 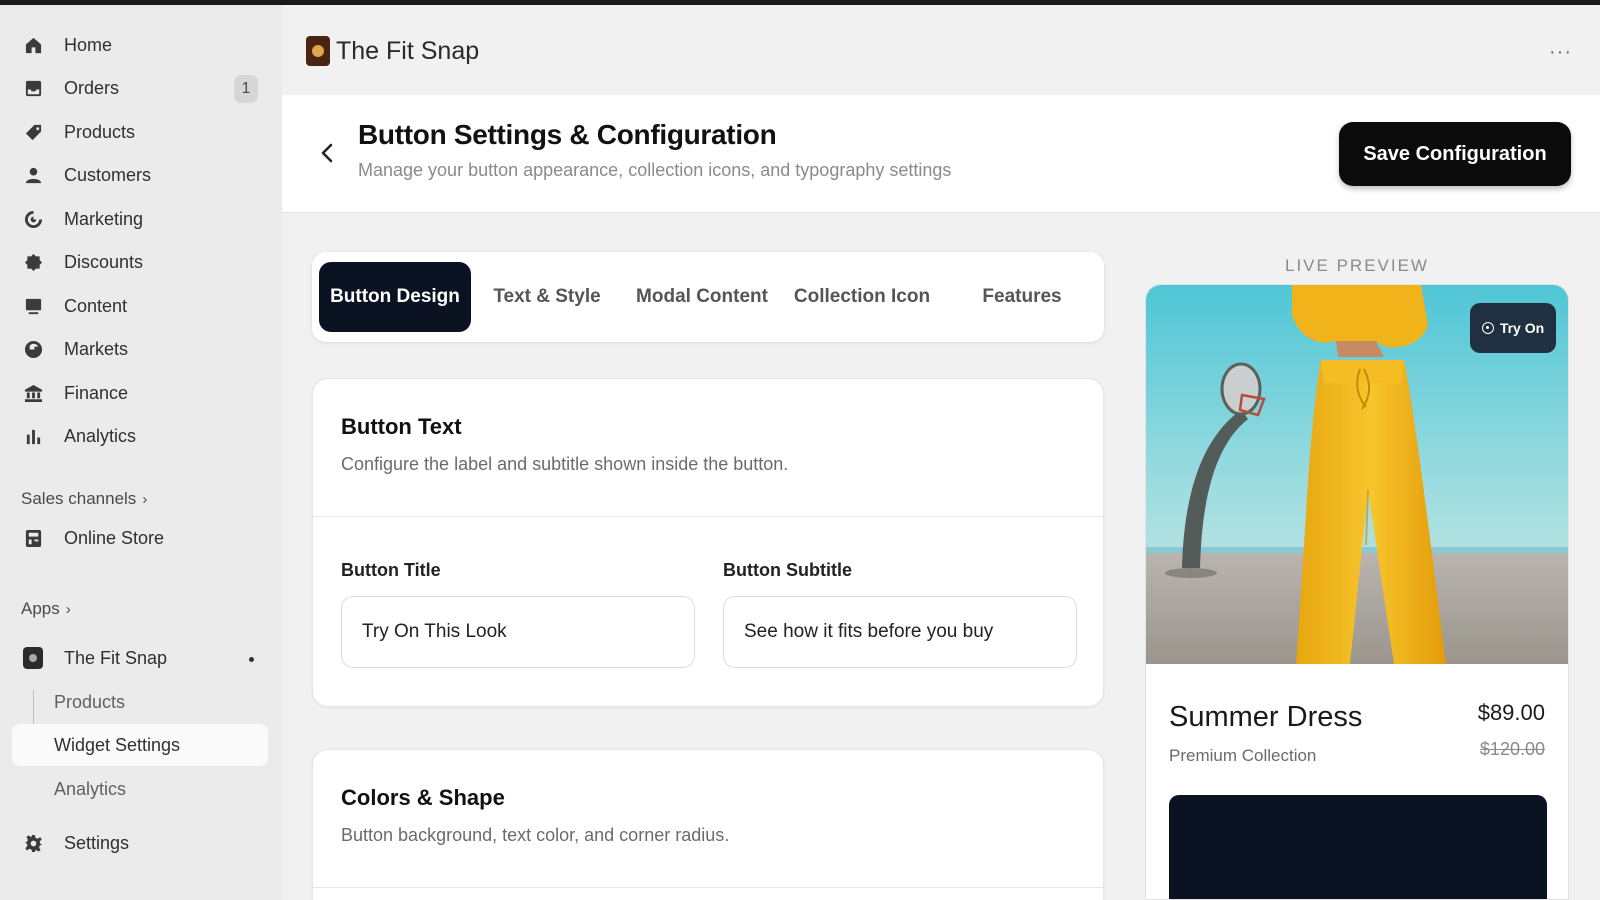 I want to click on pin-dot-icon, so click(x=251, y=659).